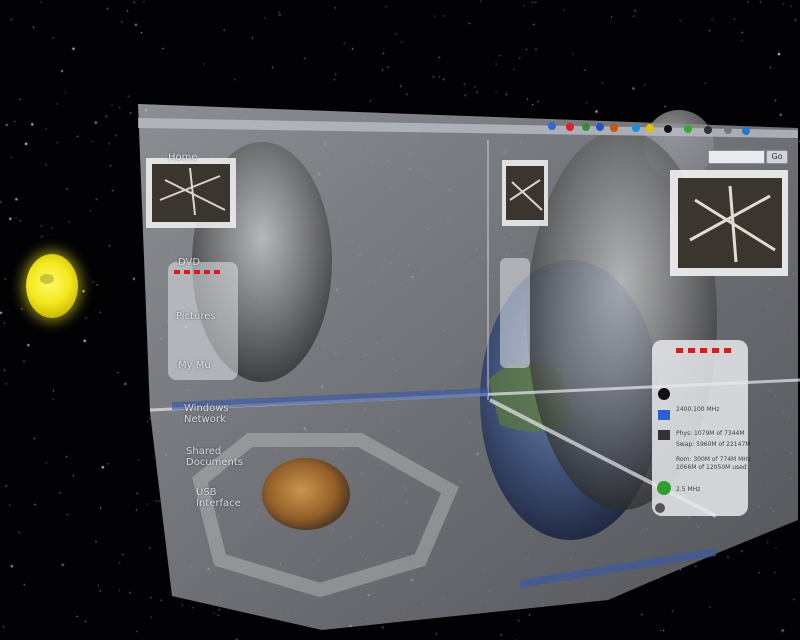  What do you see at coordinates (711, 467) in the screenshot?
I see `ram-line-2: 1066M of 12050M used` at bounding box center [711, 467].